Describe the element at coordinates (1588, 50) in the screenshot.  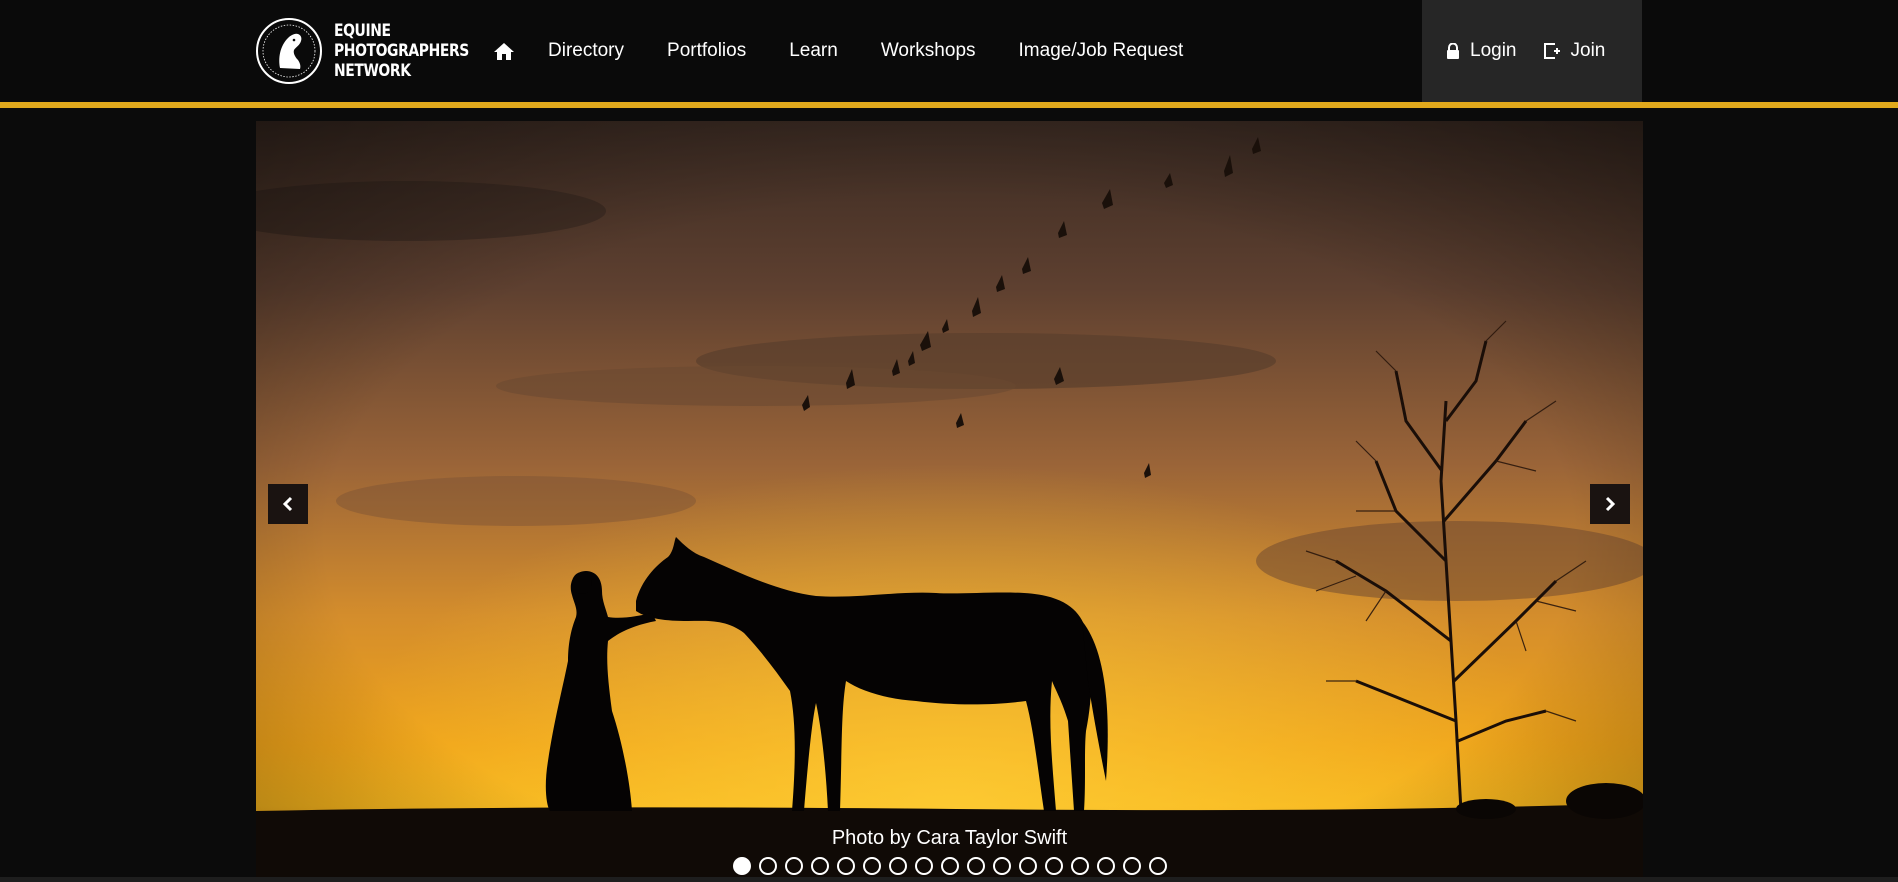
I see `join-label: Join` at that location.